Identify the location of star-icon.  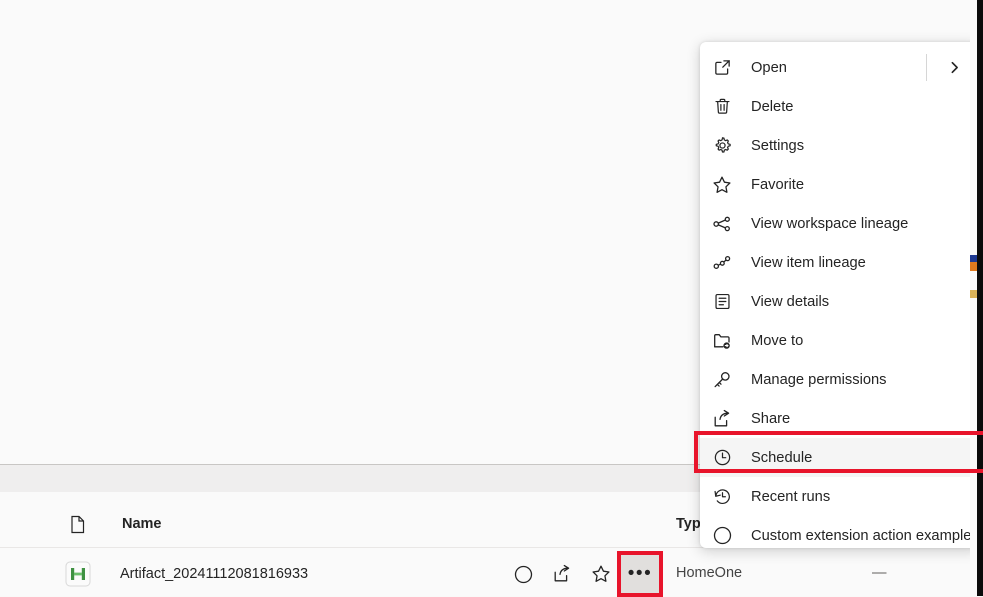
(722, 185).